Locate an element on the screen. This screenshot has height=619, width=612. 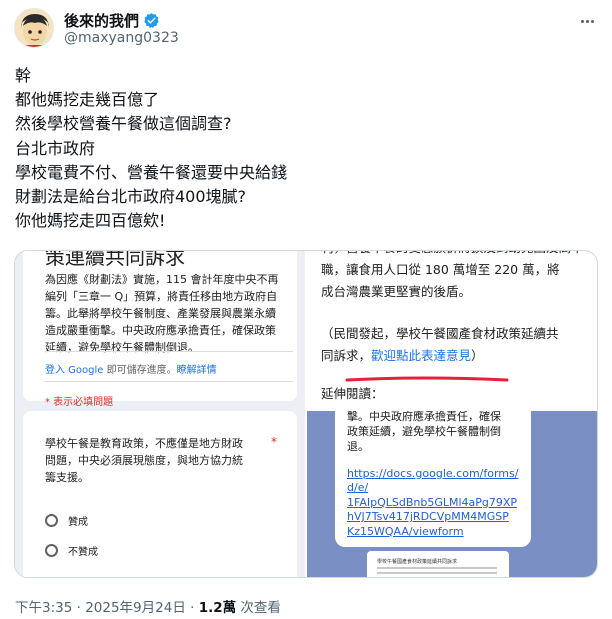
petition-prefix: 同訴求， is located at coordinates (346, 355).